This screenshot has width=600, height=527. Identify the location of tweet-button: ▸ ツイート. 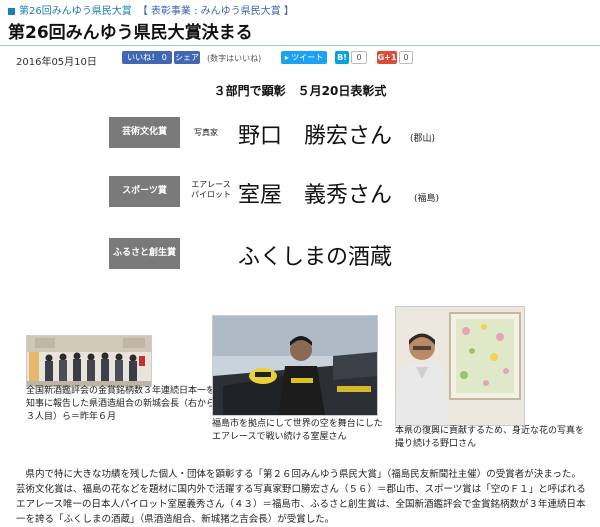
(304, 57).